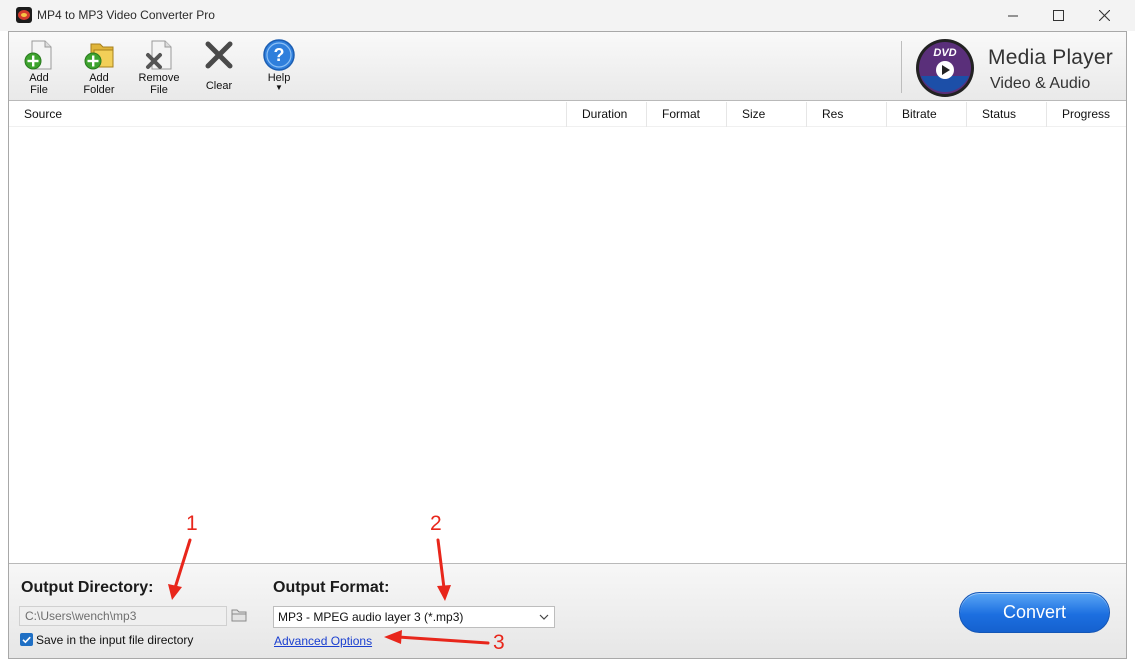 The height and width of the screenshot is (667, 1135). I want to click on output-format-select: MP3 - MPEG audio layer 3 (*.mp3), so click(414, 617).